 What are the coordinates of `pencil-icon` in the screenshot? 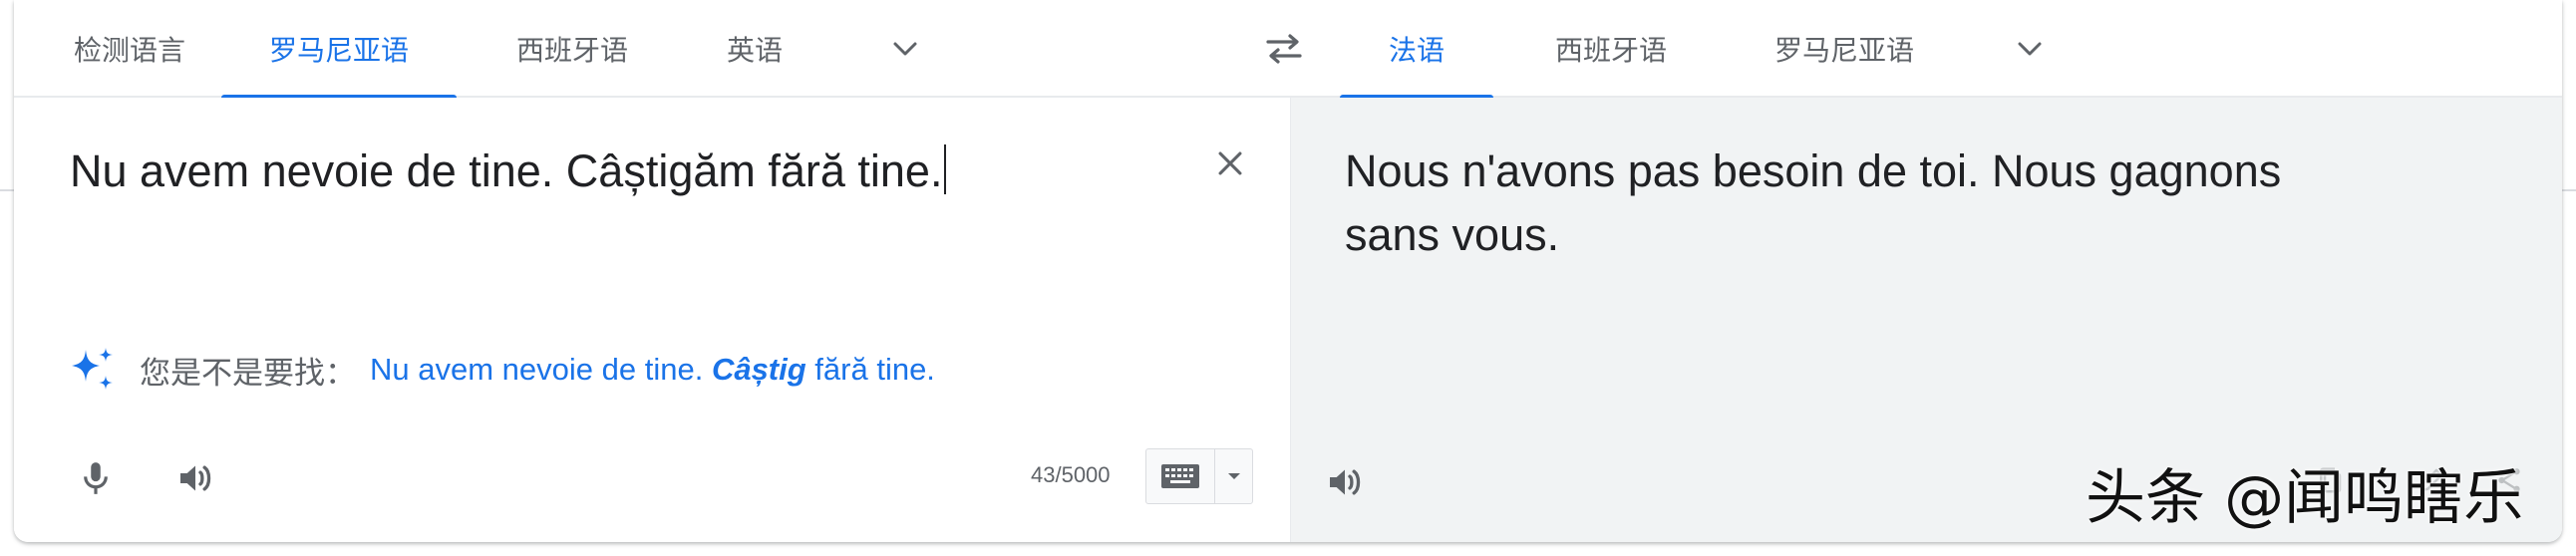 It's located at (2431, 480).